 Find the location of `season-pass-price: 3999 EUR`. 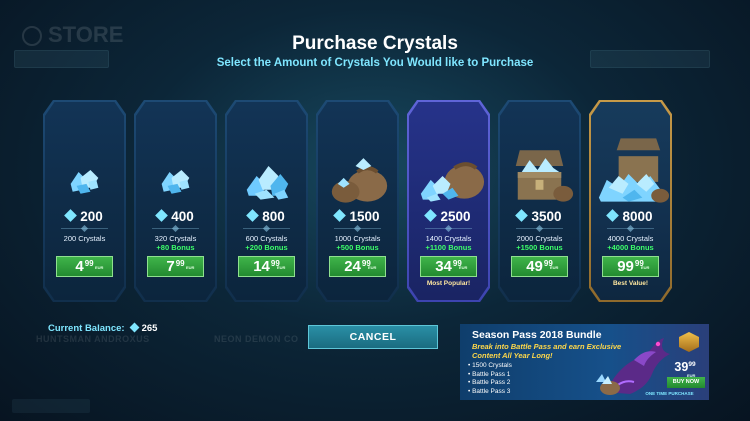

season-pass-price: 3999 EUR is located at coordinates (685, 369).